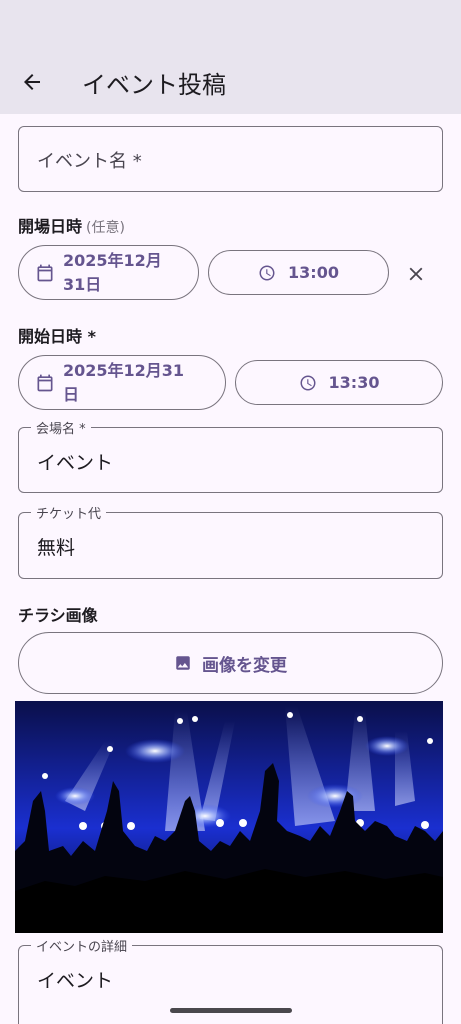 The width and height of the screenshot is (461, 1024). I want to click on open-time-value: 13:00, so click(313, 272).